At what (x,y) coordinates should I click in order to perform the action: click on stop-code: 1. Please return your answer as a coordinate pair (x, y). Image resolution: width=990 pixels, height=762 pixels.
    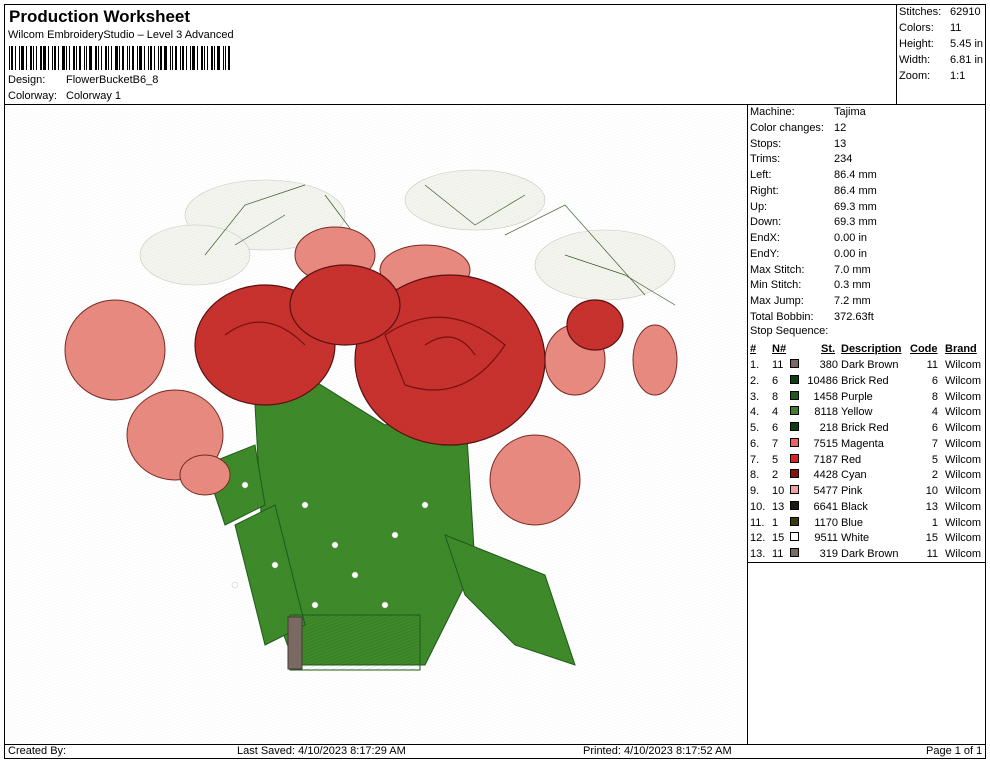
    Looking at the image, I should click on (934, 522).